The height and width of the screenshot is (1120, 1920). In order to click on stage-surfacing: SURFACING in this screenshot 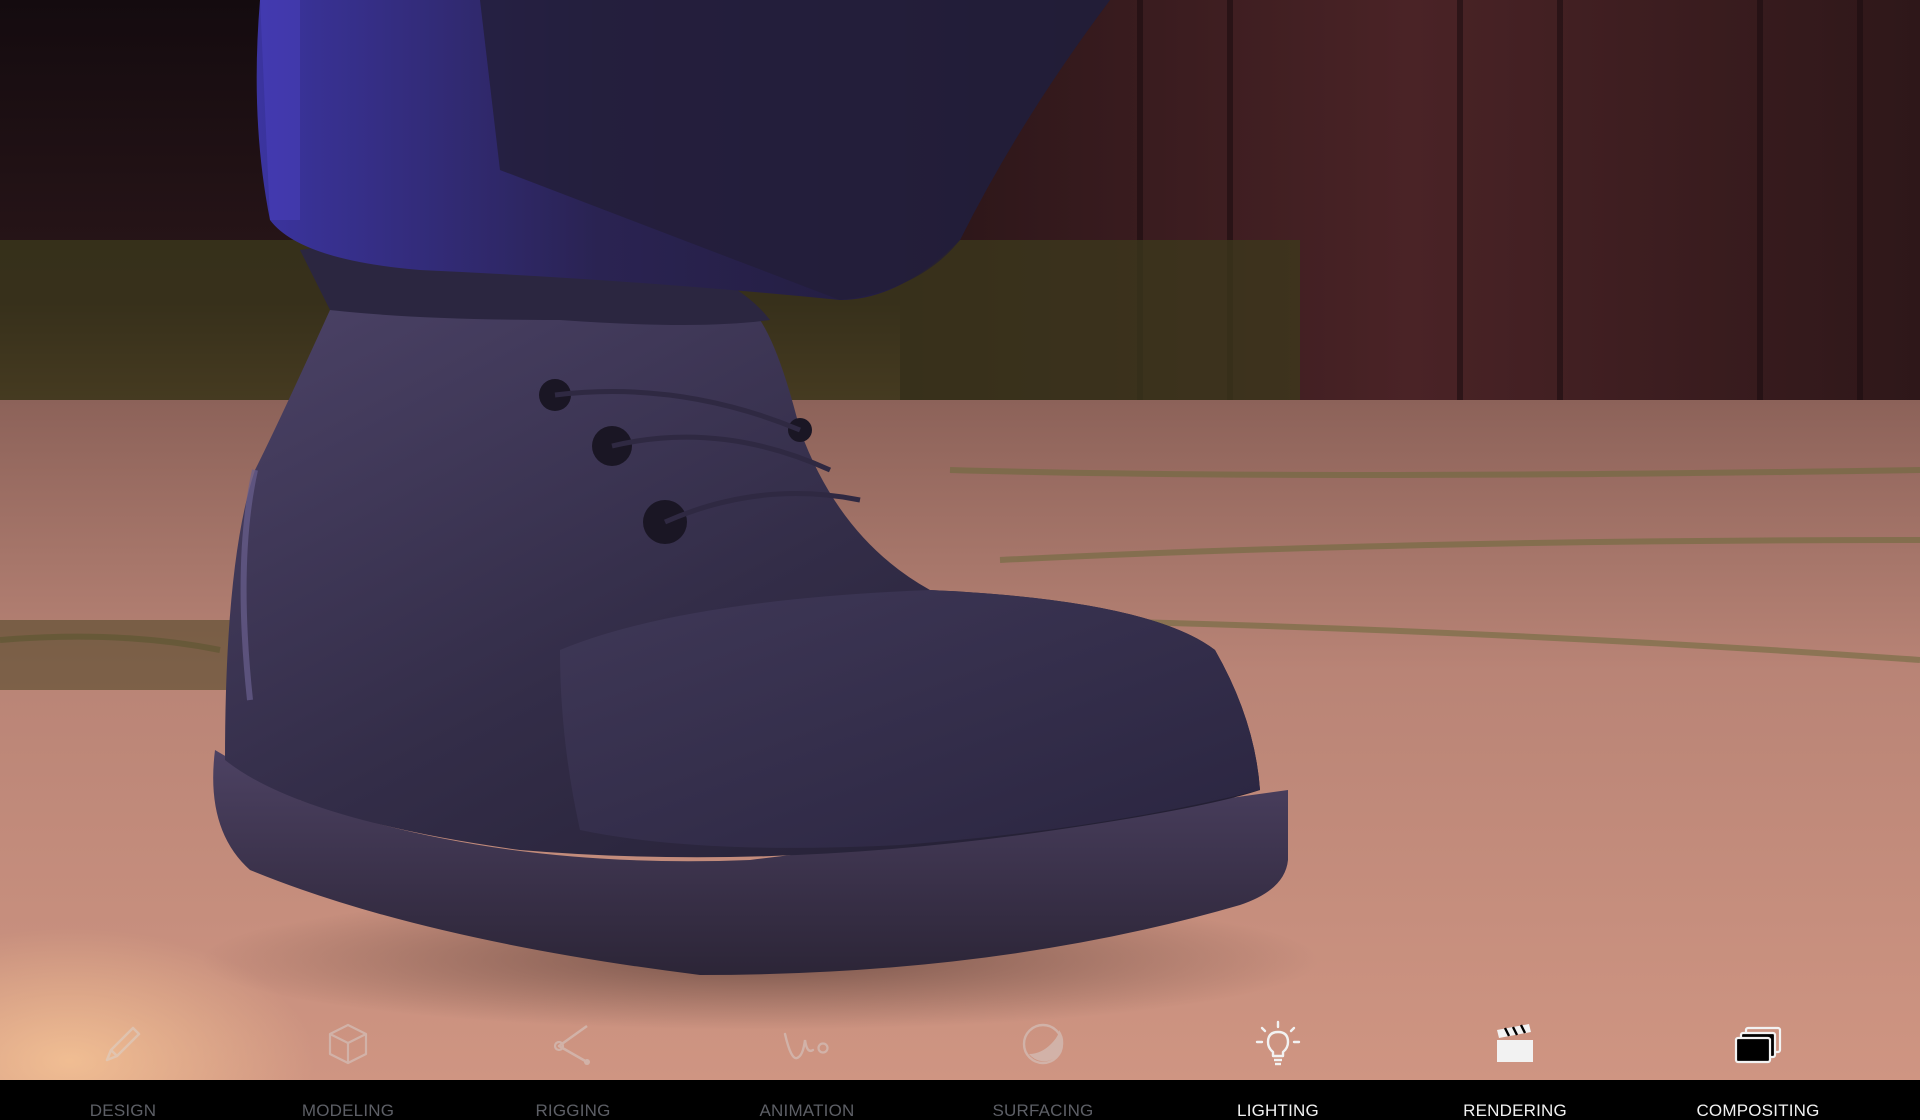, I will do `click(1043, 1069)`.